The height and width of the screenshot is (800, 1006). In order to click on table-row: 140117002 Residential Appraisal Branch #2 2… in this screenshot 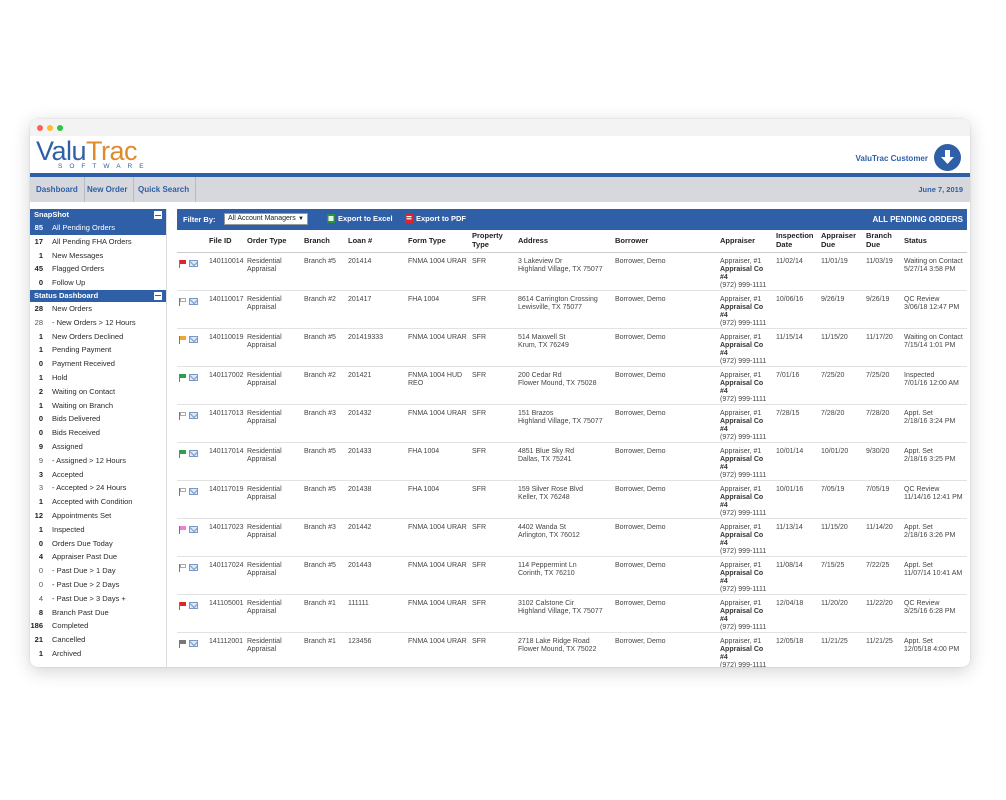, I will do `click(572, 385)`.